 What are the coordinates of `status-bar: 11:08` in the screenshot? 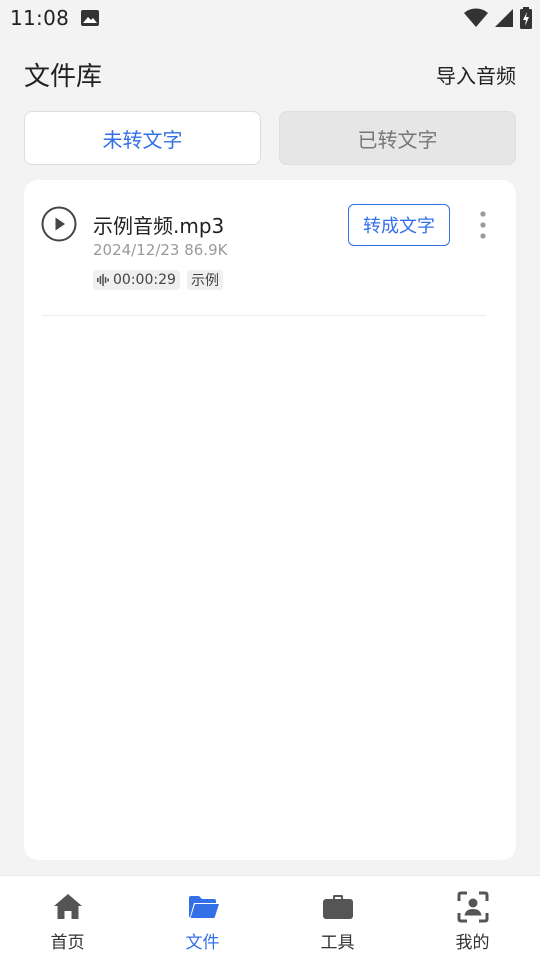 It's located at (270, 18).